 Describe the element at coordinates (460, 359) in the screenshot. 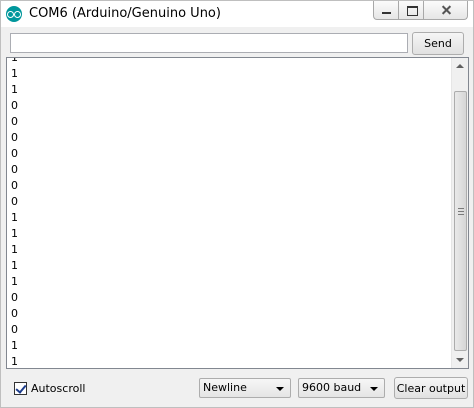

I see `scroll-down-arrow-icon` at that location.